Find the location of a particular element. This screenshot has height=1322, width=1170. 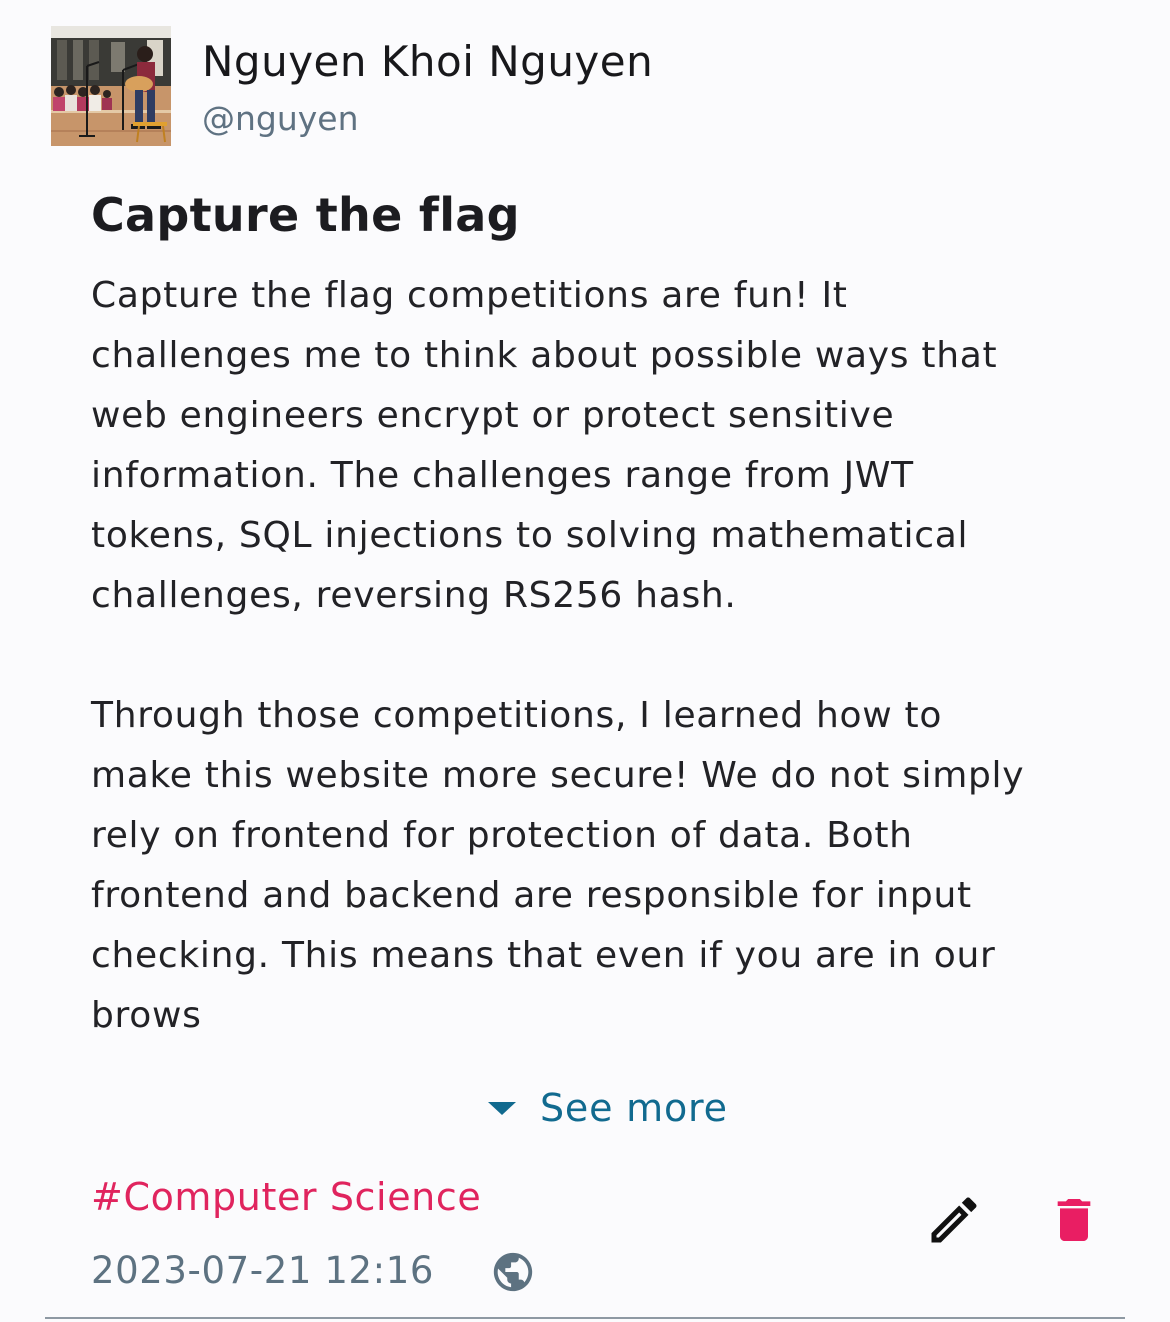

caret-down-icon is located at coordinates (502, 1108).